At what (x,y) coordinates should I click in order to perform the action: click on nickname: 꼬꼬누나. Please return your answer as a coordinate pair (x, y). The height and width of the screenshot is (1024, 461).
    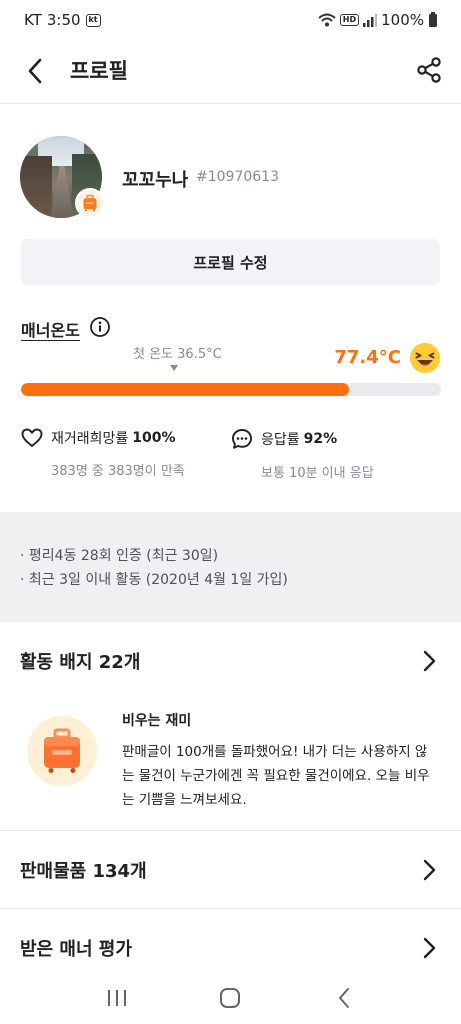
    Looking at the image, I should click on (155, 180).